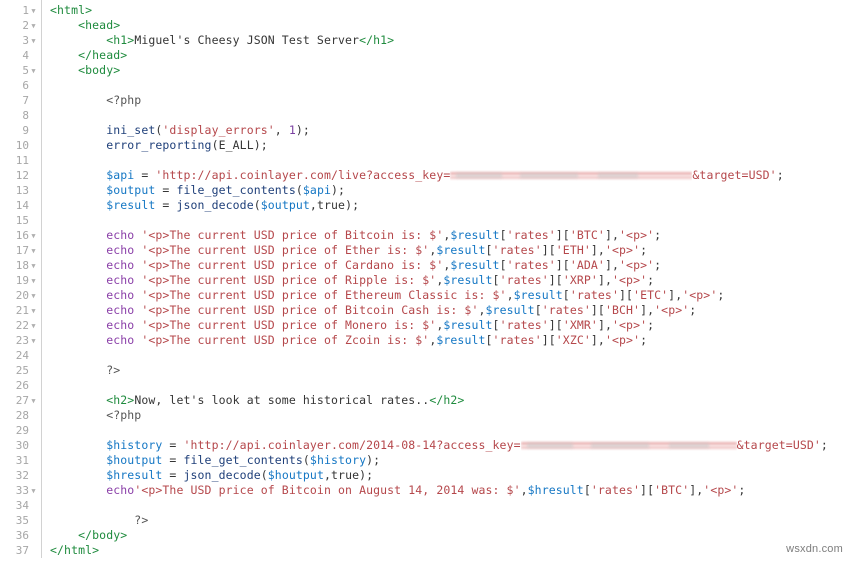  What do you see at coordinates (20, 115) in the screenshot?
I see `line-number-8: 8` at bounding box center [20, 115].